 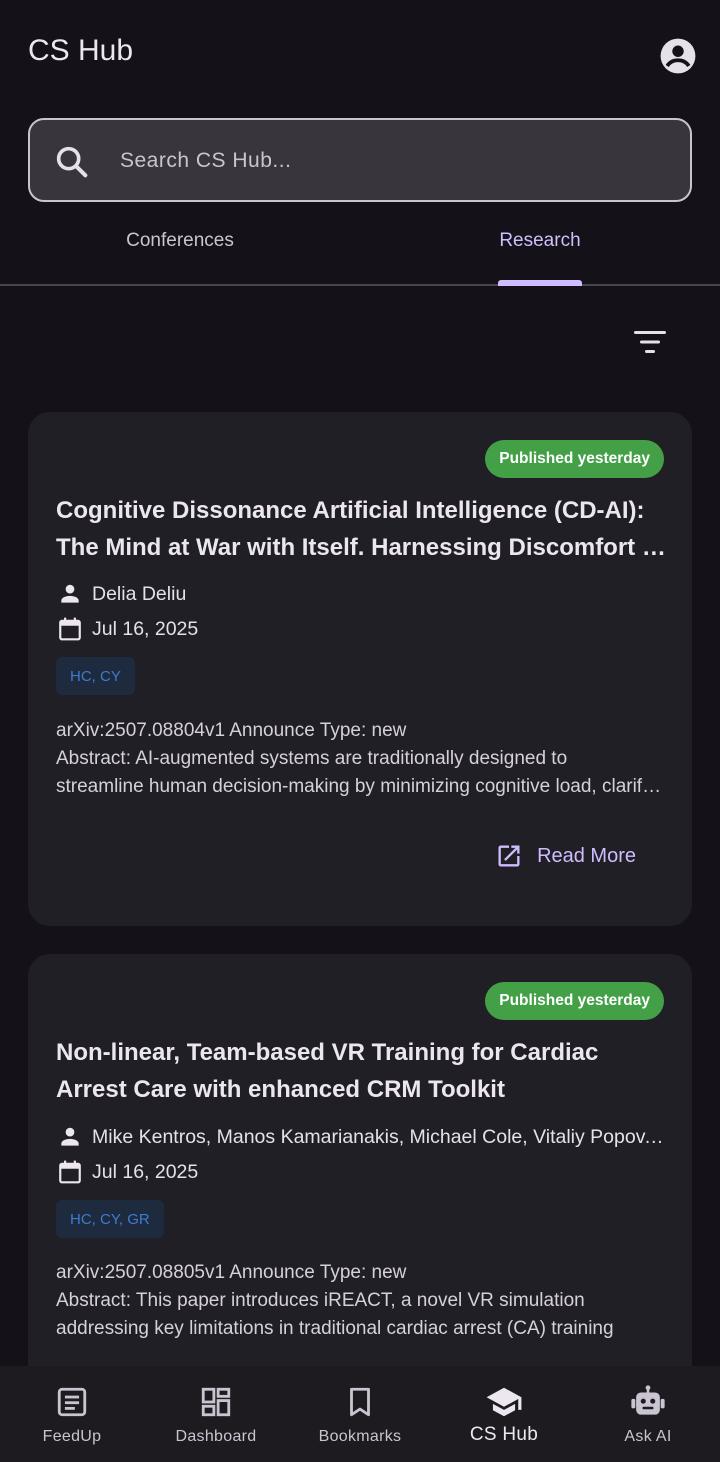 What do you see at coordinates (586, 855) in the screenshot?
I see `read-more-label: Read More` at bounding box center [586, 855].